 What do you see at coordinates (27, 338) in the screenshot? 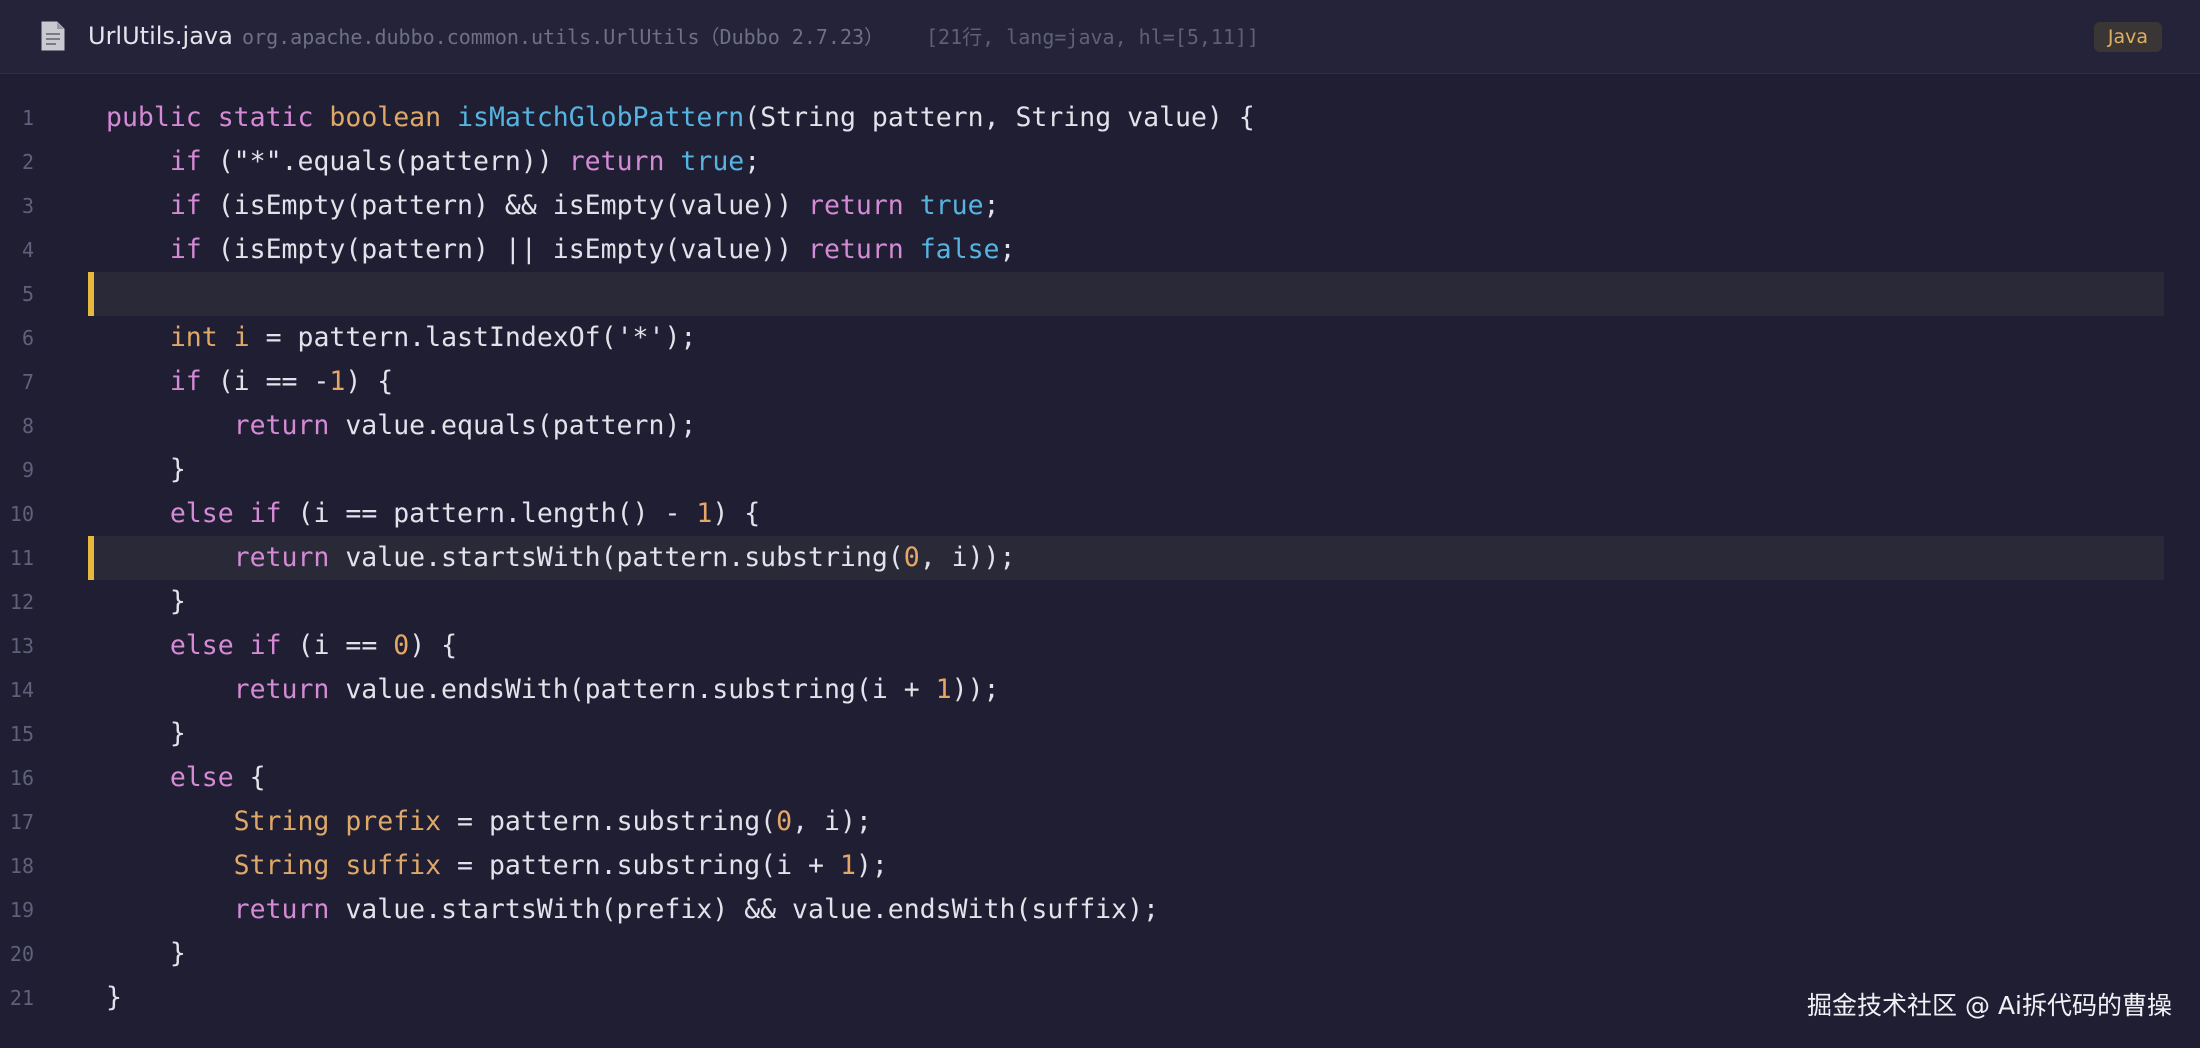
I see `line-number: 6` at bounding box center [27, 338].